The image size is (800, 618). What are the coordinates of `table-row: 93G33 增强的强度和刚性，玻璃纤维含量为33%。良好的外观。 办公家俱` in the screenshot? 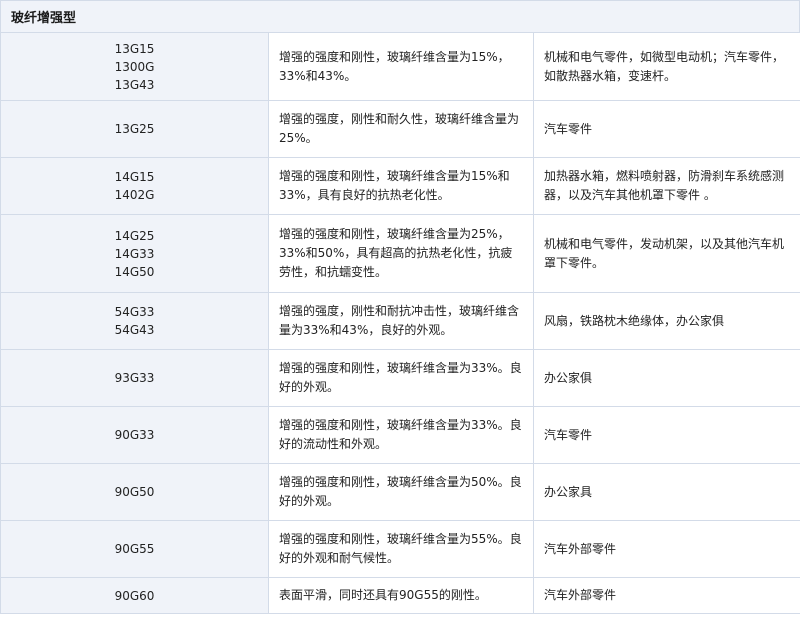 It's located at (400, 378).